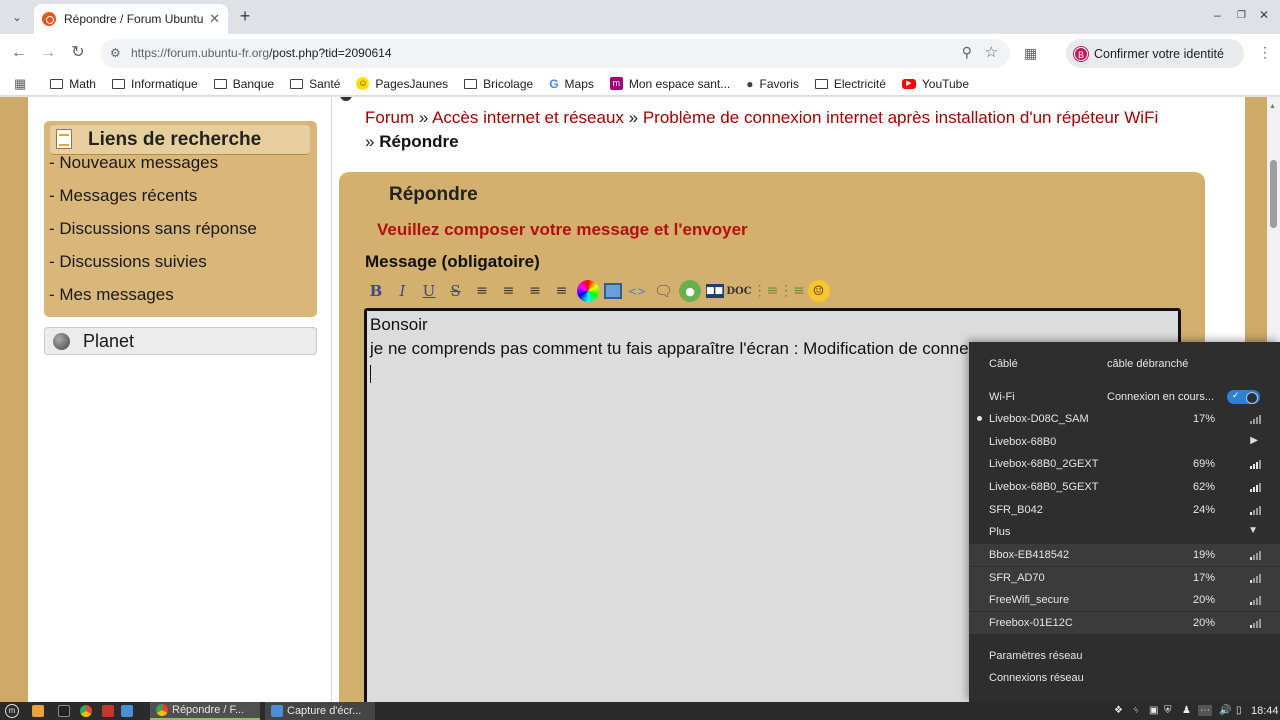 The image size is (1280, 720). Describe the element at coordinates (792, 291) in the screenshot. I see `numbered-list-icon: ⋮≡` at that location.